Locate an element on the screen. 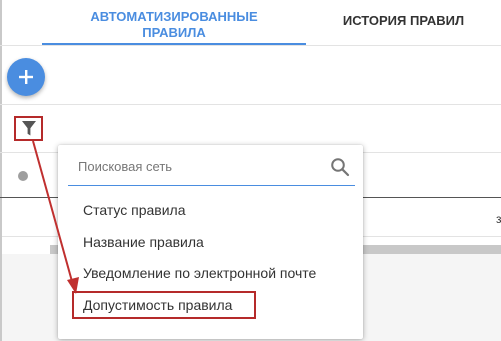 This screenshot has width=501, height=341. plus-icon is located at coordinates (26, 77).